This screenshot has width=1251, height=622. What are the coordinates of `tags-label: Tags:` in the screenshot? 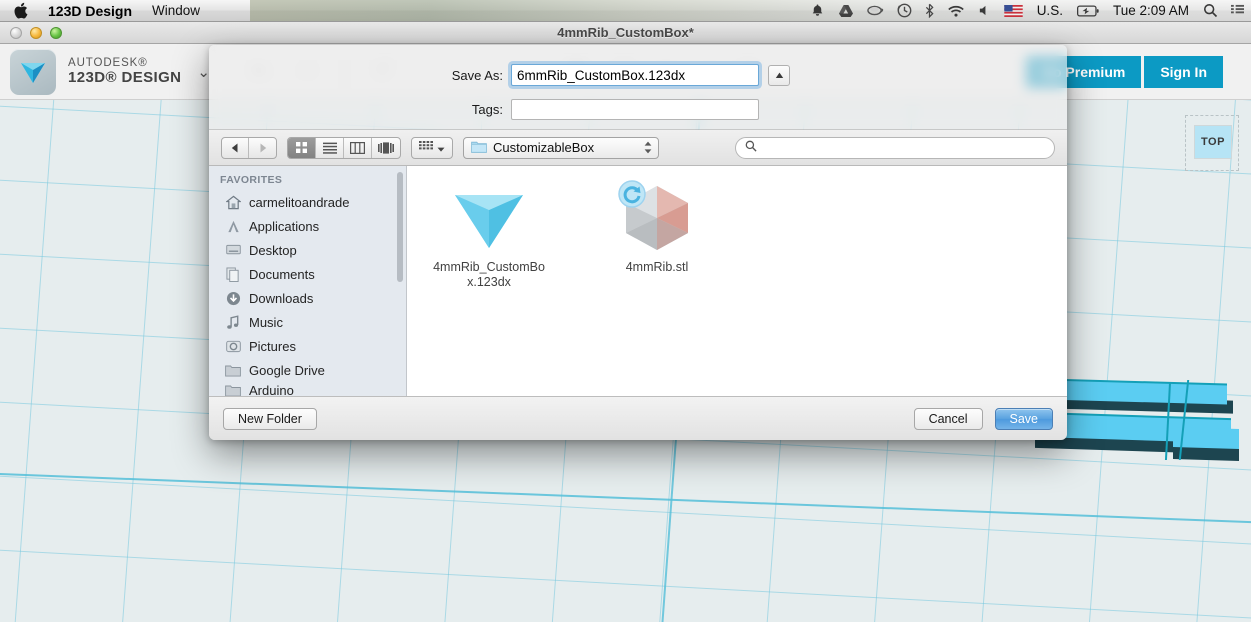 It's located at (487, 109).